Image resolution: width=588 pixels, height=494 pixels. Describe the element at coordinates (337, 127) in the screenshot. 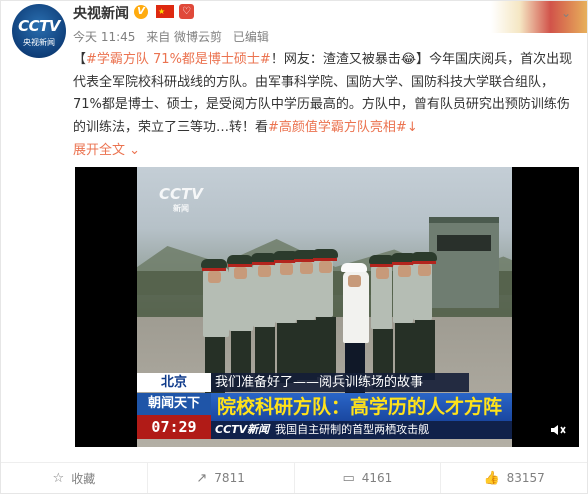

I see `topic-link-2: #高颜值学霸方队亮相#` at that location.